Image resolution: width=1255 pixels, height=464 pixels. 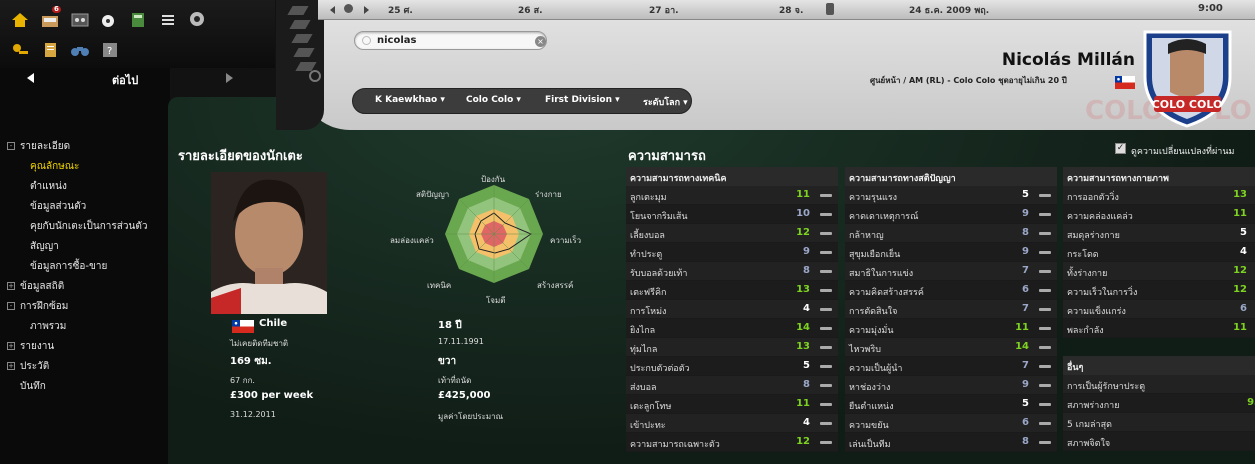 What do you see at coordinates (540, 41) in the screenshot?
I see `clear-icon: ×` at bounding box center [540, 41].